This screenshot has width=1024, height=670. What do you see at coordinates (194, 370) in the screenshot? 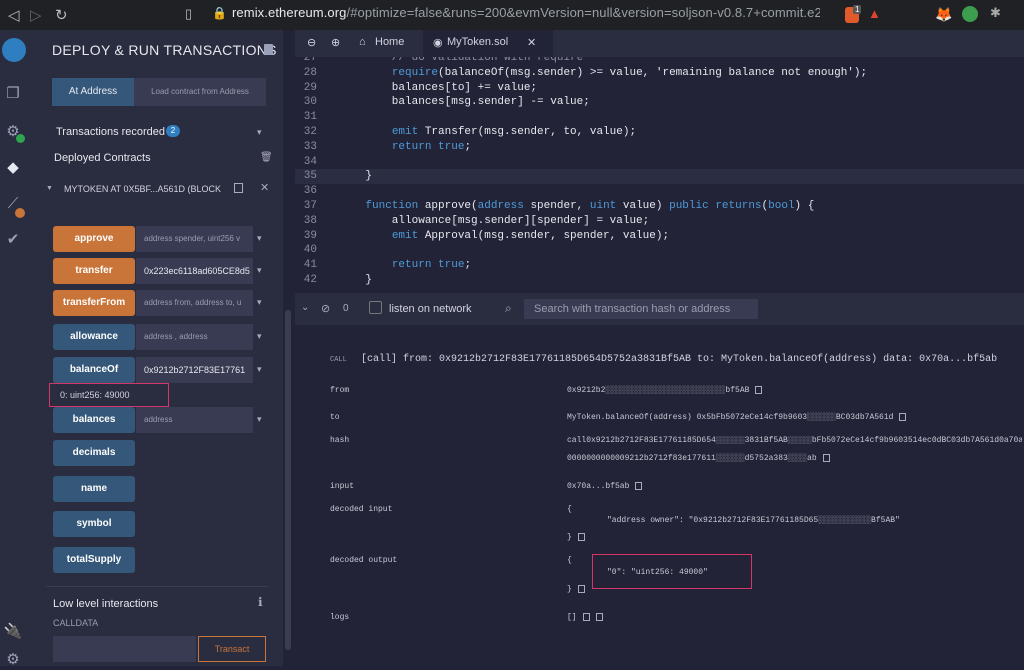
I see `balance-of-input: 0x9212b2712F83E17761` at bounding box center [194, 370].